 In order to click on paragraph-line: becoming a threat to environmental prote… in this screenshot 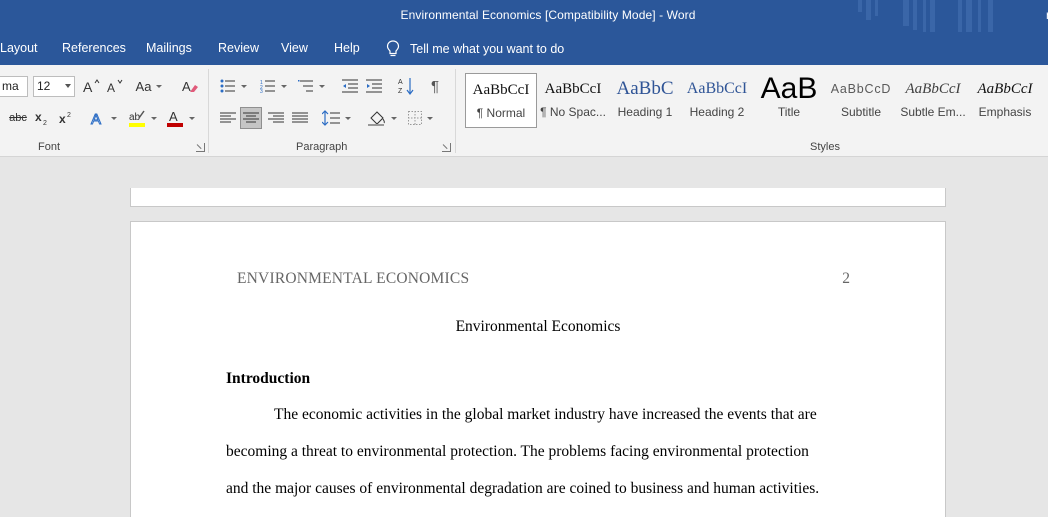, I will do `click(517, 451)`.